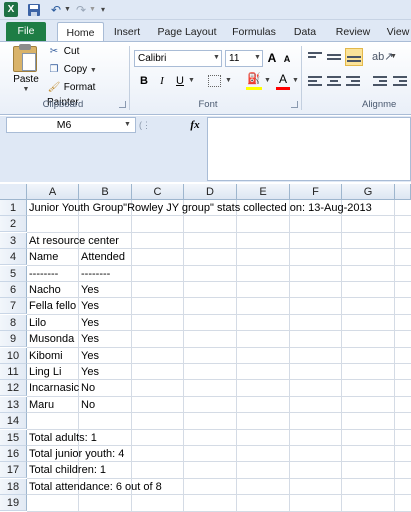  Describe the element at coordinates (13, 486) in the screenshot. I see `row-header-18: 18` at that location.